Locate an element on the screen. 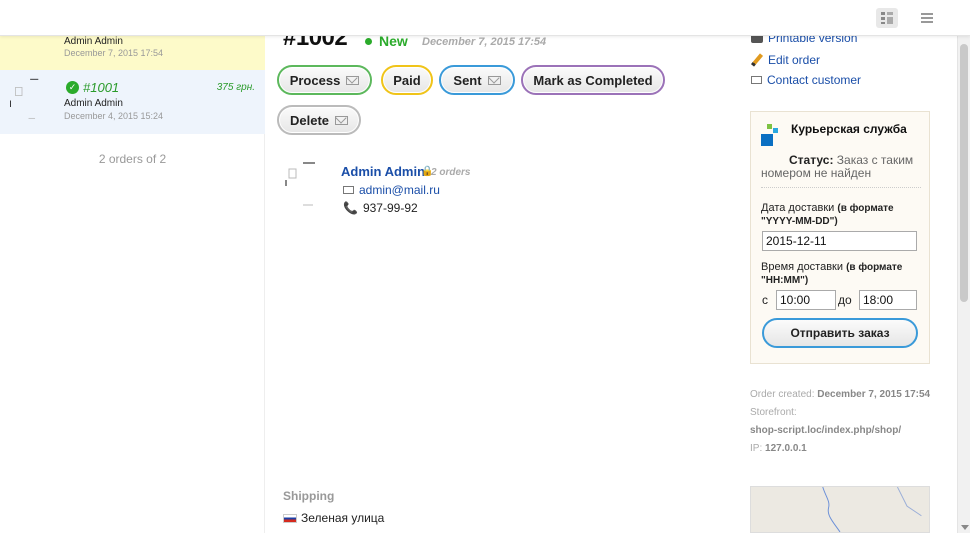  delete-button-label: Delete is located at coordinates (309, 120).